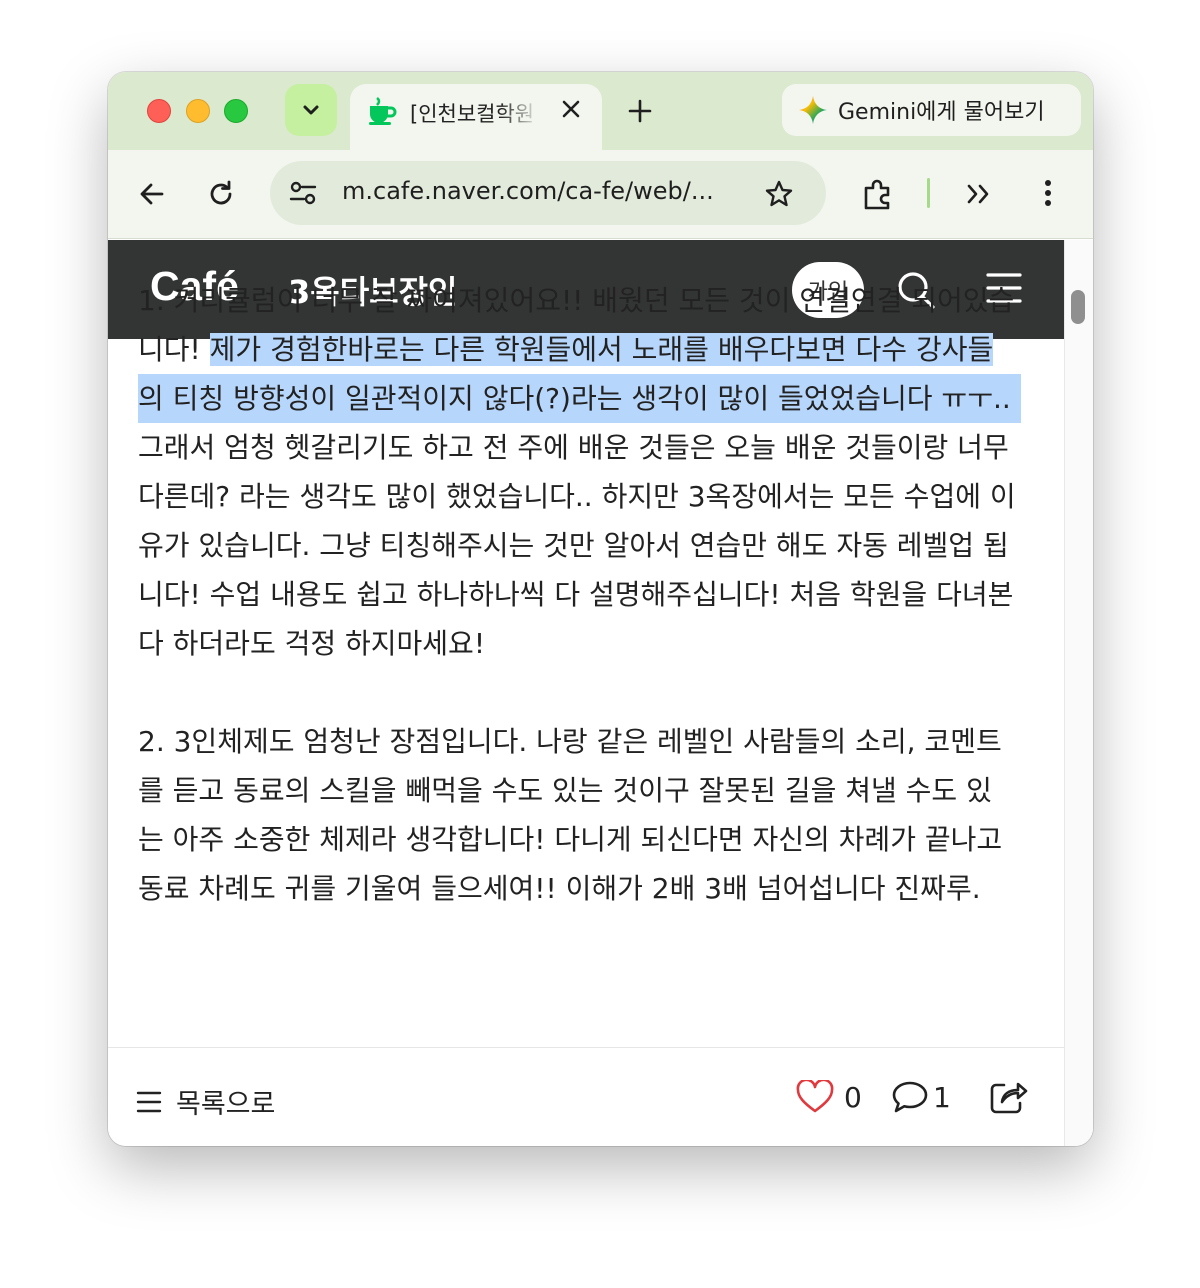 Image resolution: width=1200 pixels, height=1288 pixels. I want to click on share-icon, so click(1008, 1098).